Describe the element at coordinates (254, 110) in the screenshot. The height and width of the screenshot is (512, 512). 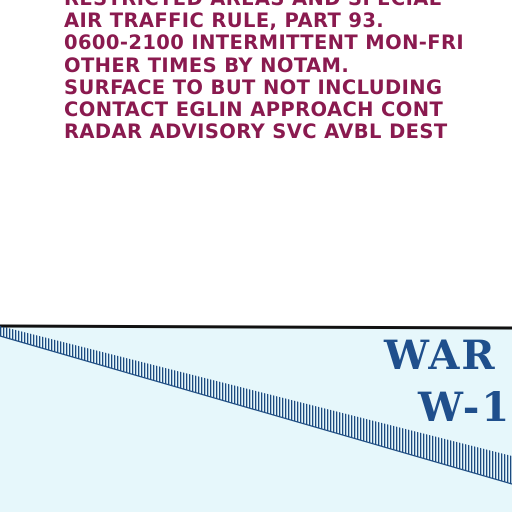
I see `note-line-6: CONTACT EGLIN APPROACH CONT` at that location.